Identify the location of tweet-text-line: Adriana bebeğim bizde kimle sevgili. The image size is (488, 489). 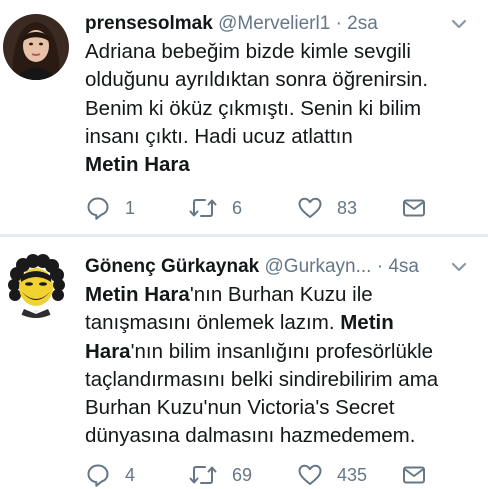
(248, 51).